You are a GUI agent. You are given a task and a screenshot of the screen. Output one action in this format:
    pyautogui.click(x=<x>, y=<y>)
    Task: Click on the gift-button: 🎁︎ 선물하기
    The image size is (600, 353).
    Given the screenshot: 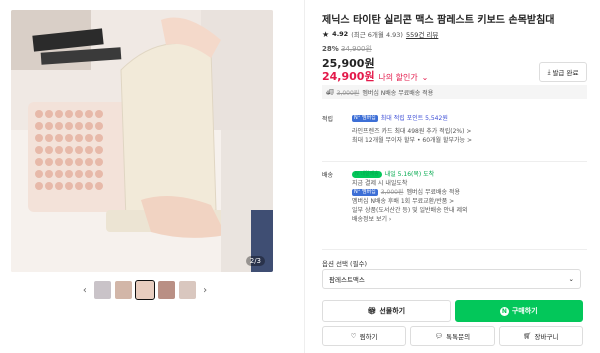 What is the action you would take?
    pyautogui.click(x=386, y=311)
    